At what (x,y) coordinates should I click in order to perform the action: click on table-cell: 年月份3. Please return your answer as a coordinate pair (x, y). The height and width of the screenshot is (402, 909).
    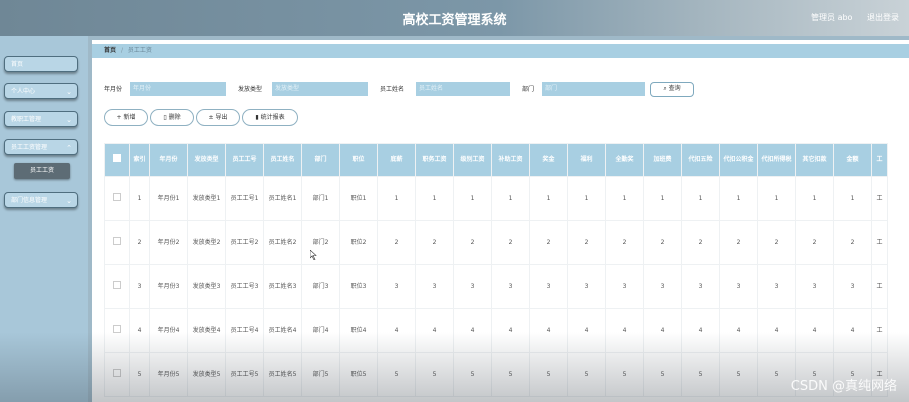
    Looking at the image, I should click on (168, 286).